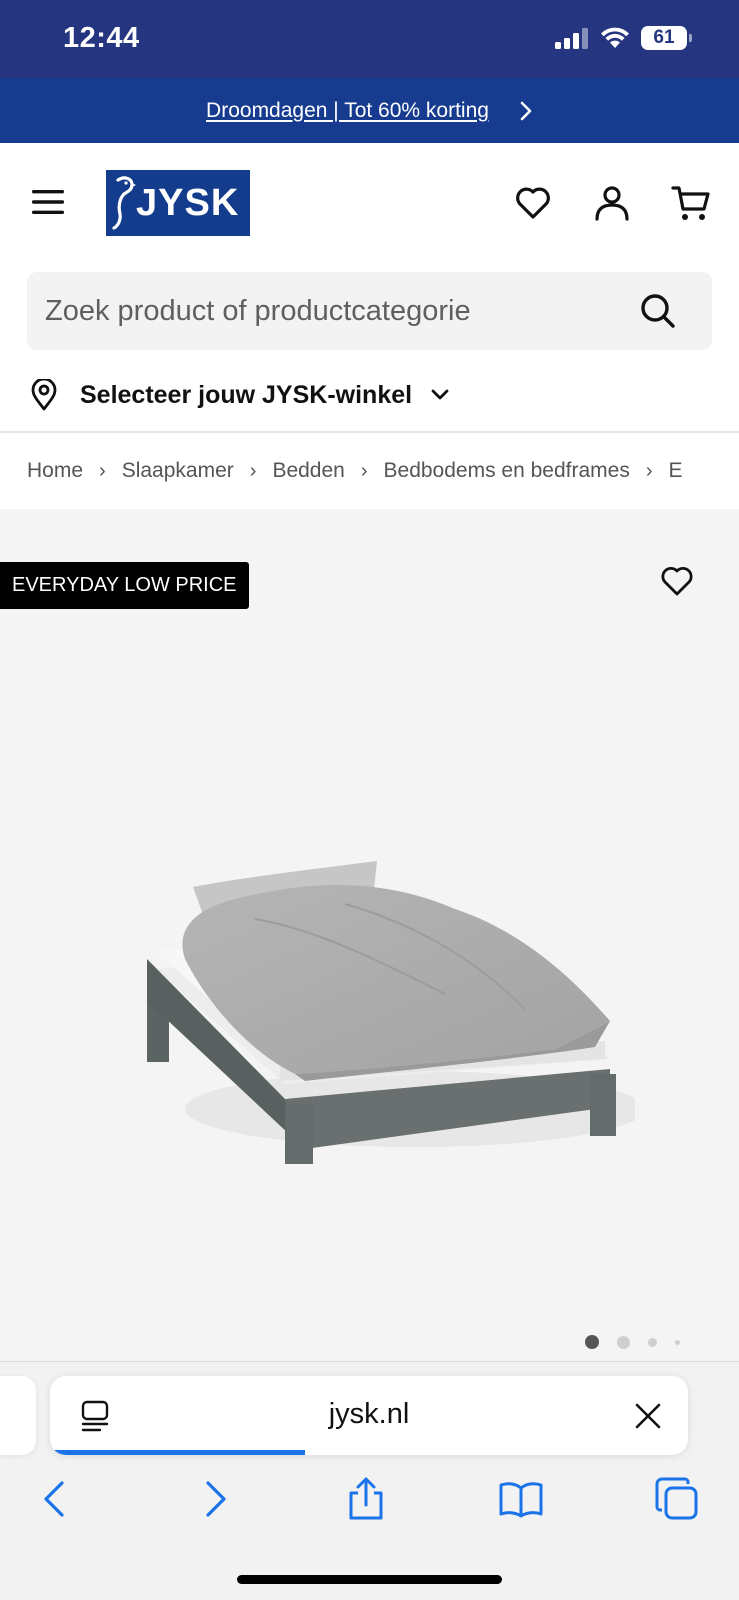 This screenshot has height=1600, width=739. Describe the element at coordinates (369, 1579) in the screenshot. I see `home-indicator` at that location.